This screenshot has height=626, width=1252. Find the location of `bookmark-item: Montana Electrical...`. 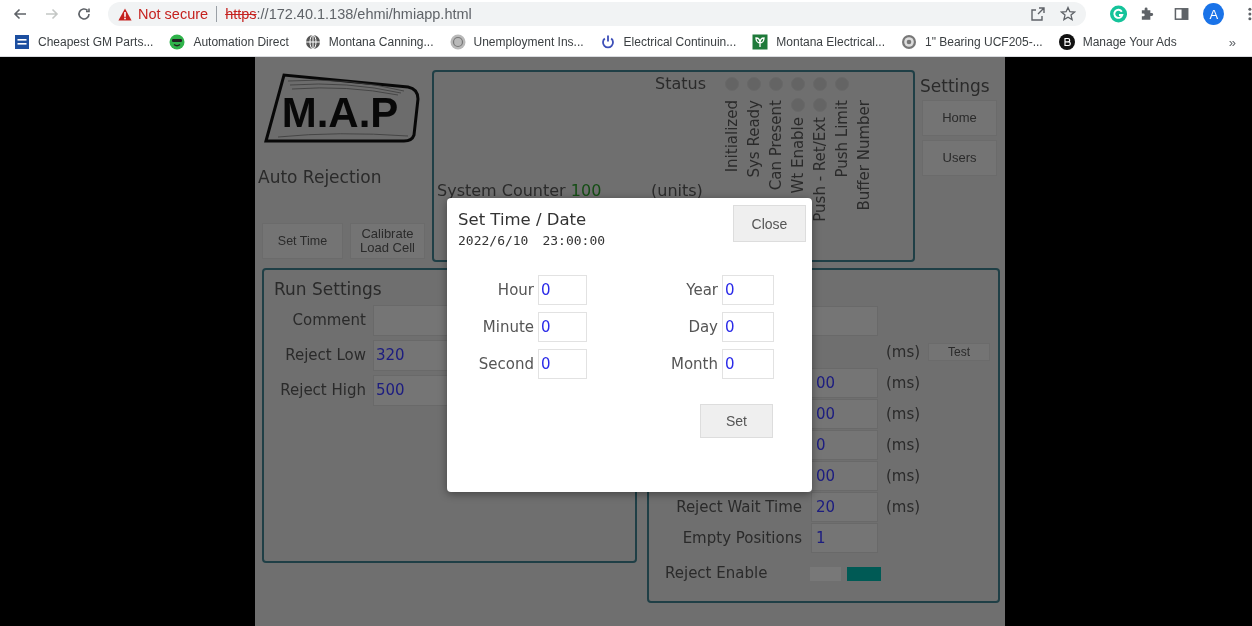

bookmark-item: Montana Electrical... is located at coordinates (818, 42).